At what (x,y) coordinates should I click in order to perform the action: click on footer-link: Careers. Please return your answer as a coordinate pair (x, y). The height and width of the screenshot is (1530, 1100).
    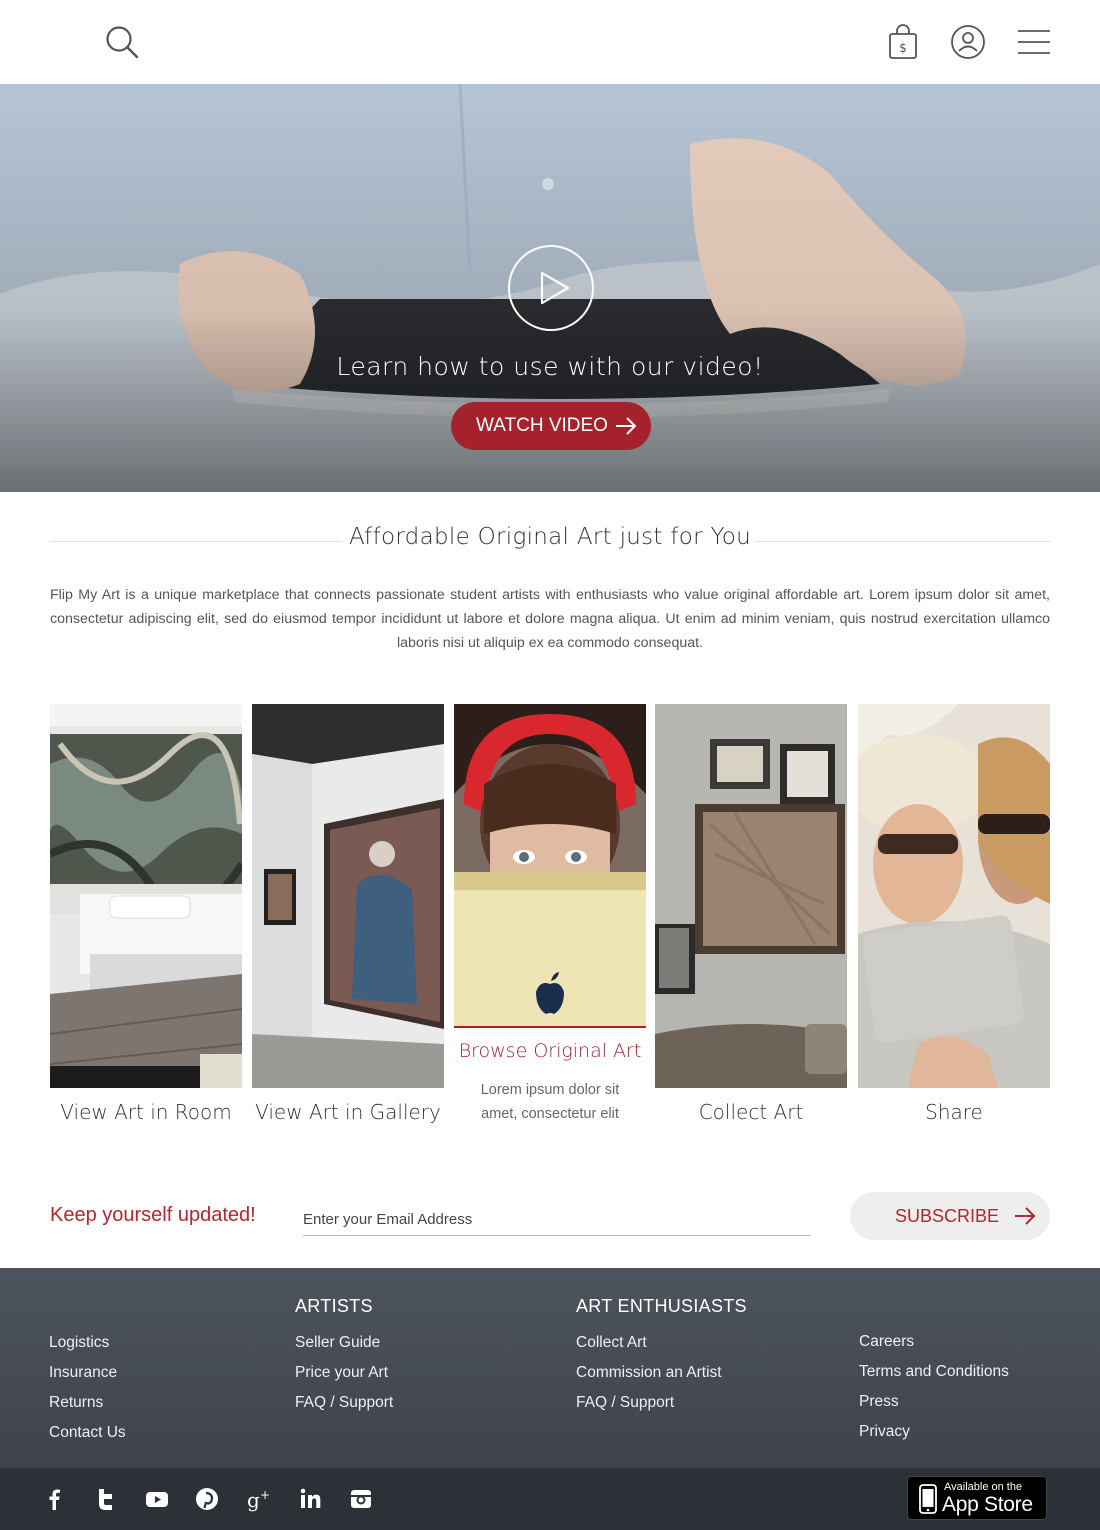
    Looking at the image, I should click on (886, 1342).